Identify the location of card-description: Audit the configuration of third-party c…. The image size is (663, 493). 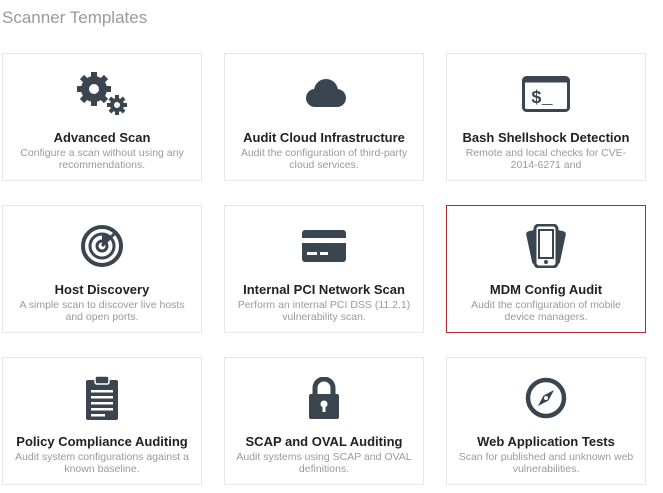
(324, 159).